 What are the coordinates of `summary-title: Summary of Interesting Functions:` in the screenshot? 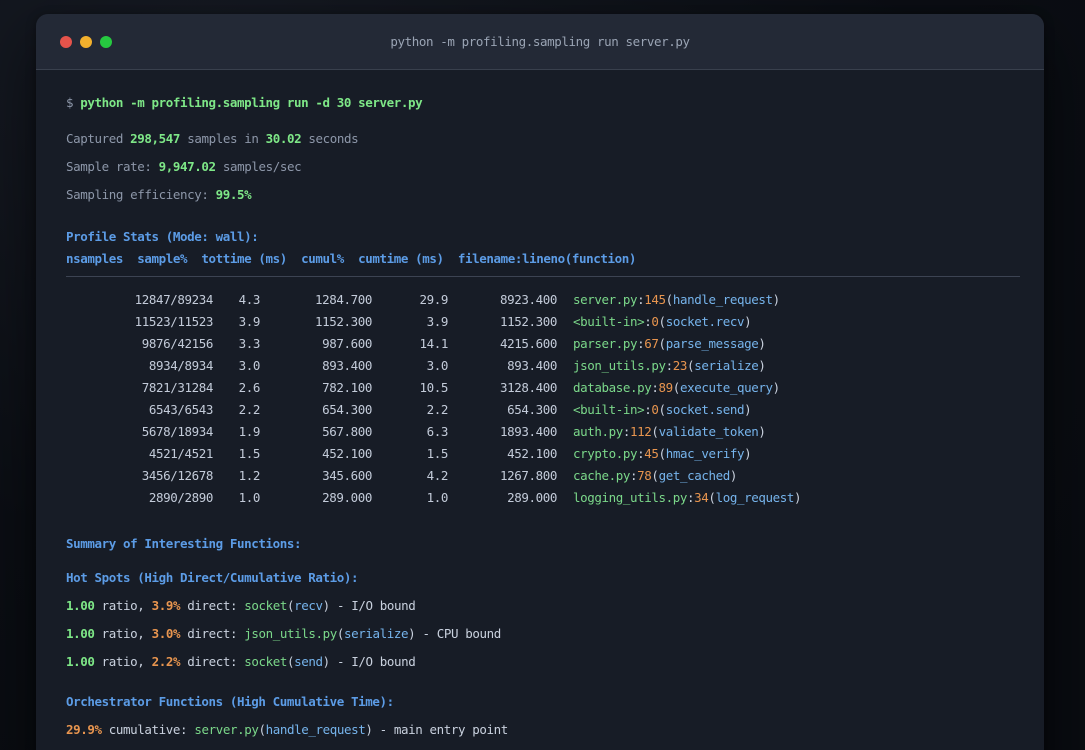 It's located at (184, 543).